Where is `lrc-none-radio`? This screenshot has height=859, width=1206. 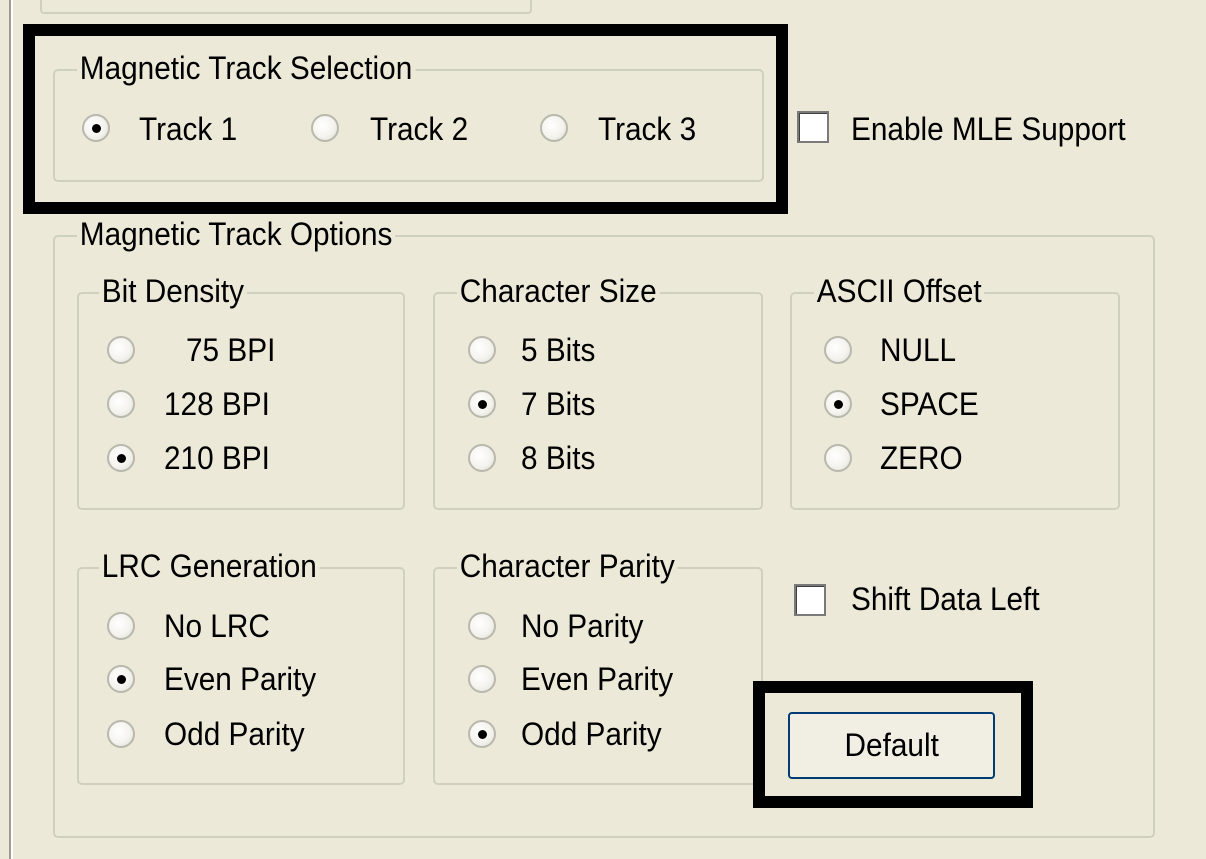
lrc-none-radio is located at coordinates (121, 626).